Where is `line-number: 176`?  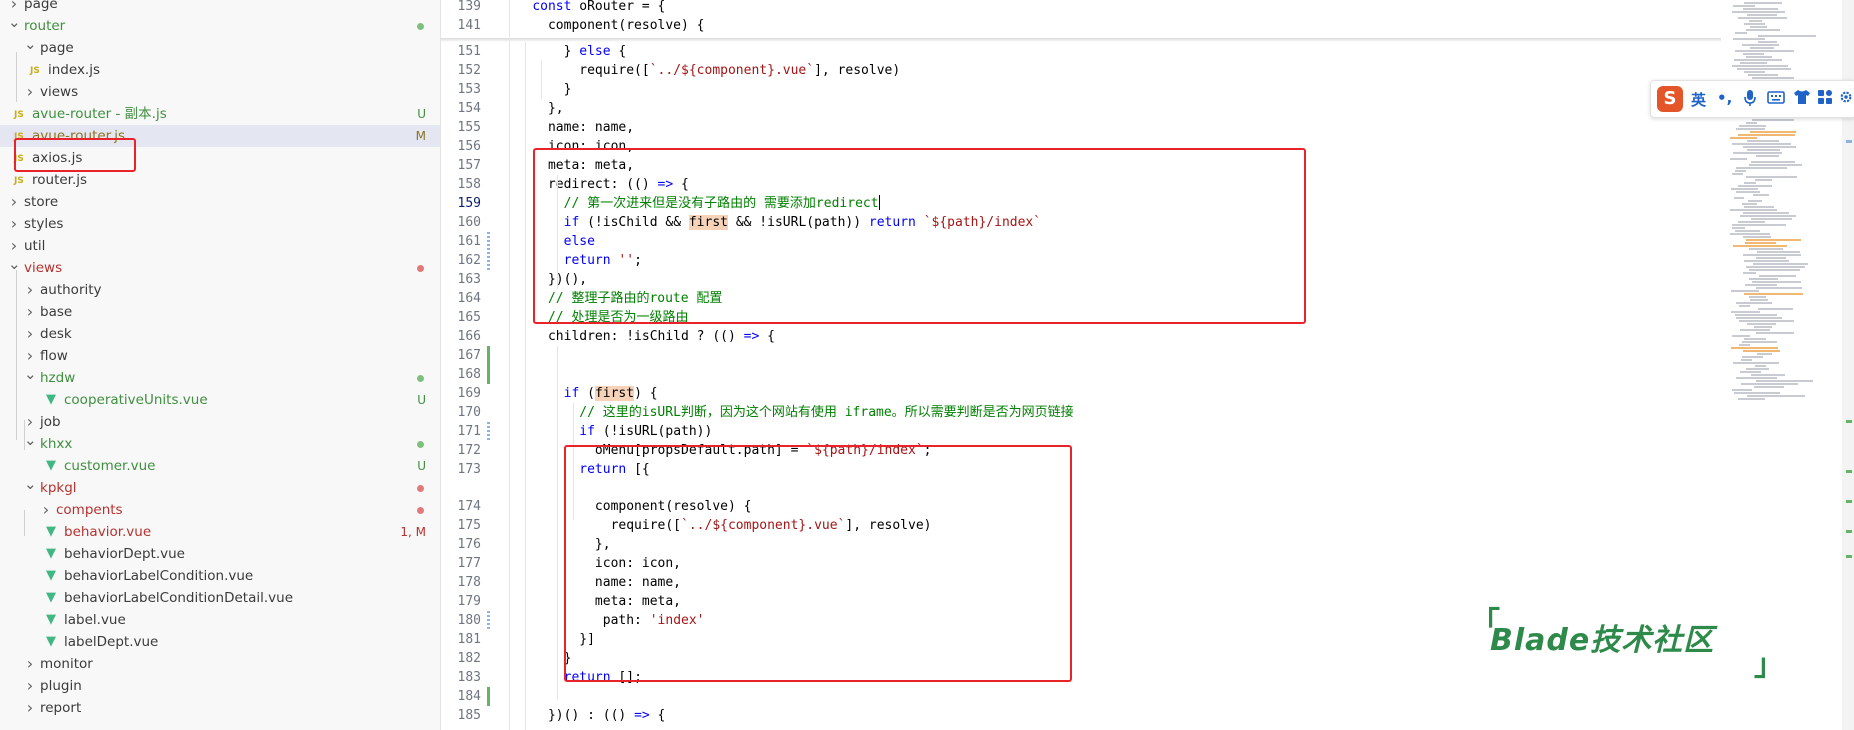 line-number: 176 is located at coordinates (461, 544).